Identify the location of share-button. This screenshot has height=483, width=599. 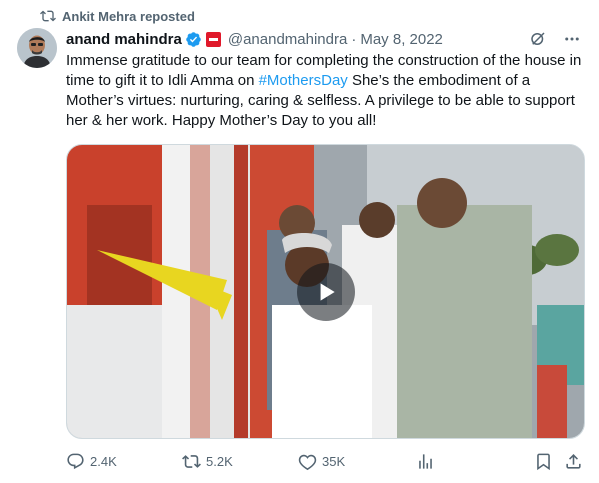
(573, 461).